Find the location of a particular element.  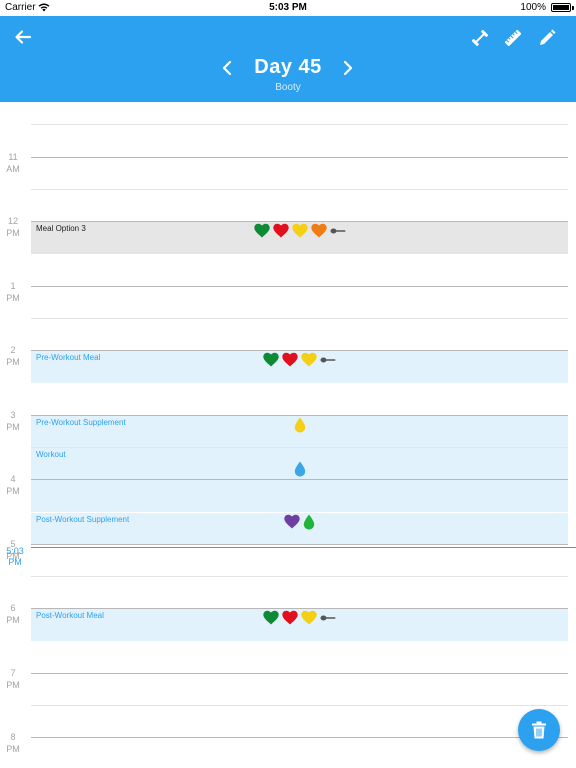

hour-label: 1 PM is located at coordinates (13, 292).